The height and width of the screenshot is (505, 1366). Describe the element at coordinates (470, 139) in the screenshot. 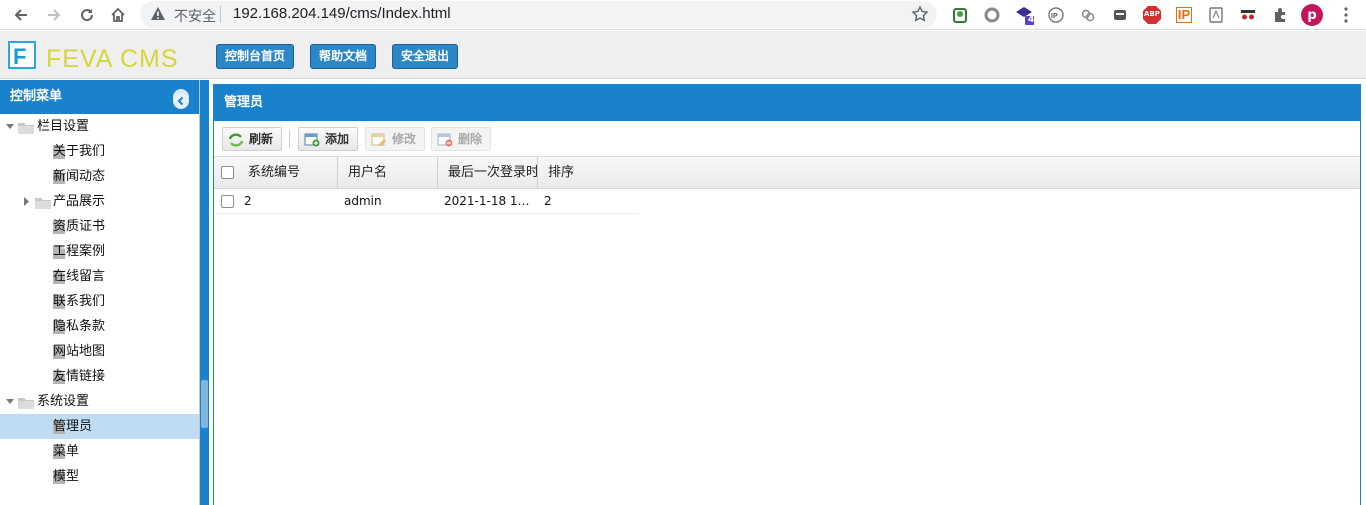

I see `delete-label: 删除` at that location.